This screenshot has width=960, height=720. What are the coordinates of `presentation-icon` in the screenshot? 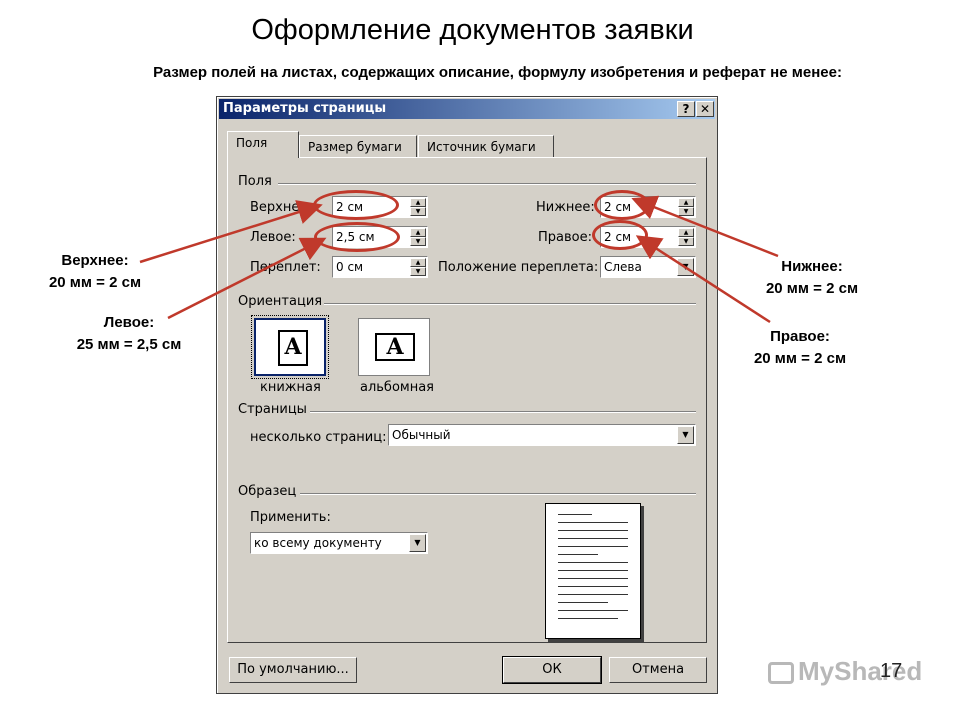 It's located at (781, 673).